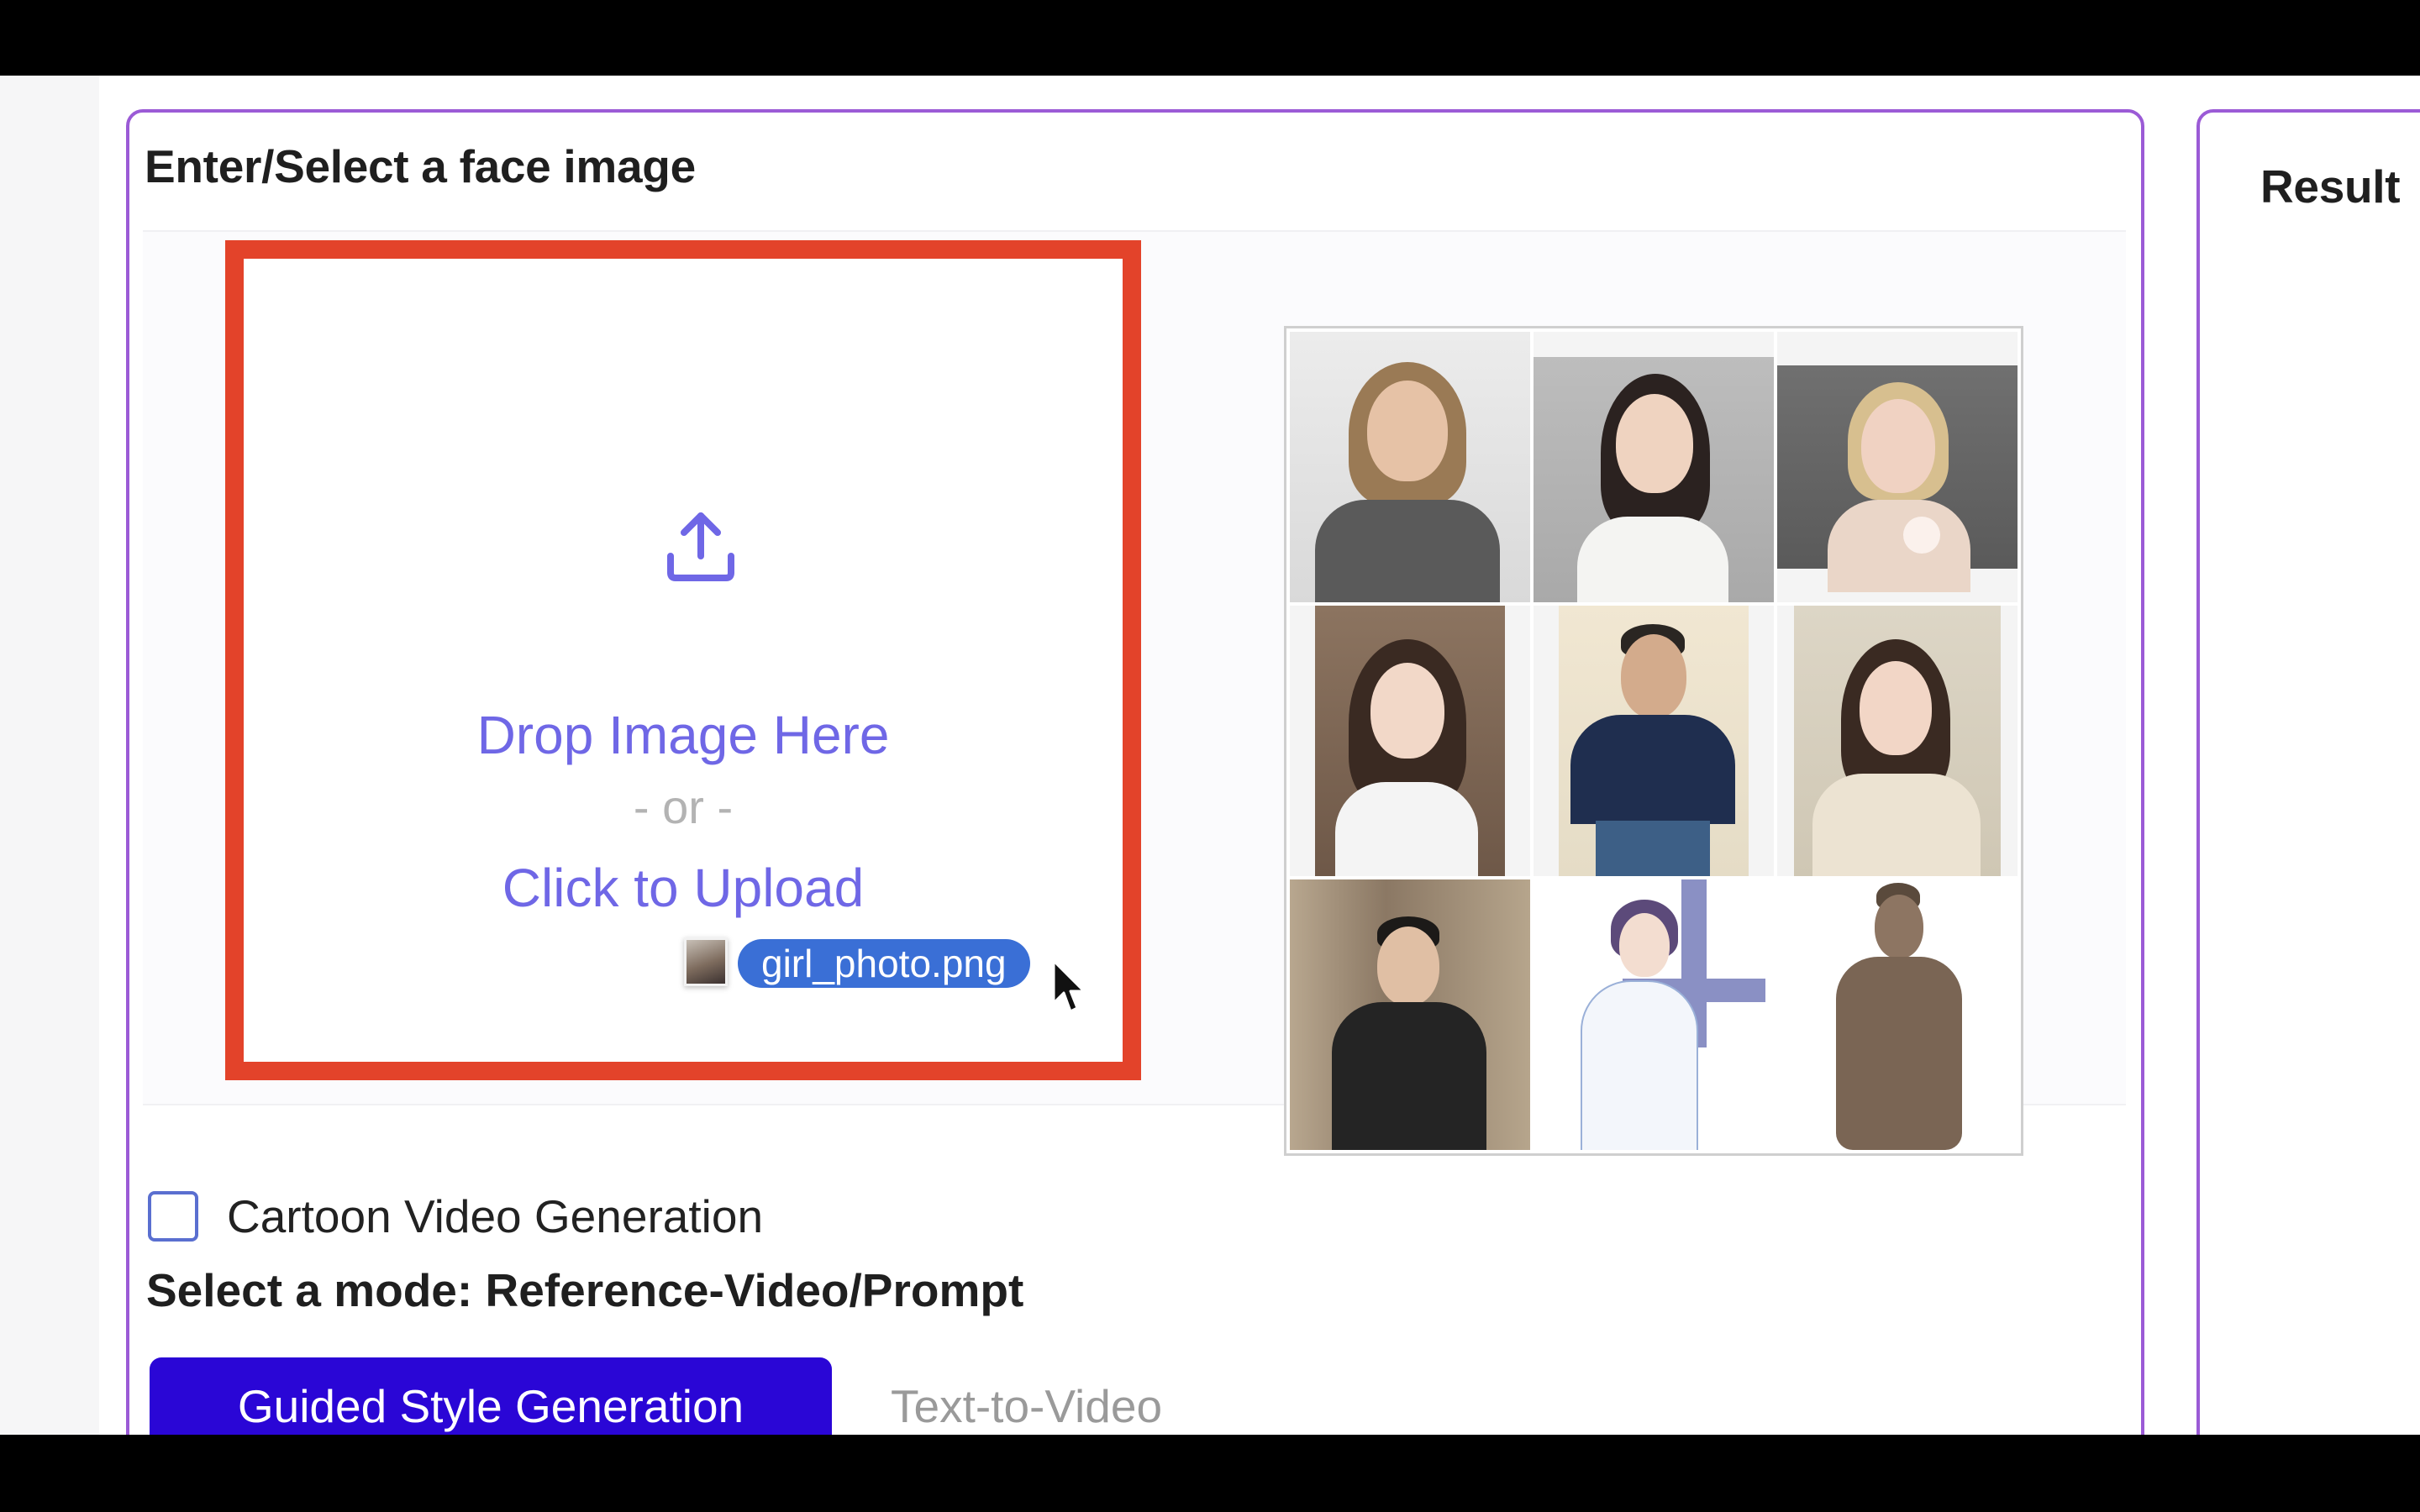 The image size is (2420, 1512). I want to click on letterbox-bottom, so click(1210, 1473).